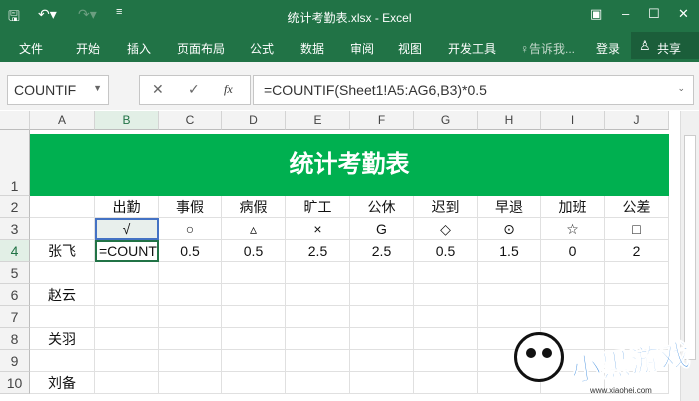  Describe the element at coordinates (254, 229) in the screenshot. I see `symbol-cell: ▵` at that location.